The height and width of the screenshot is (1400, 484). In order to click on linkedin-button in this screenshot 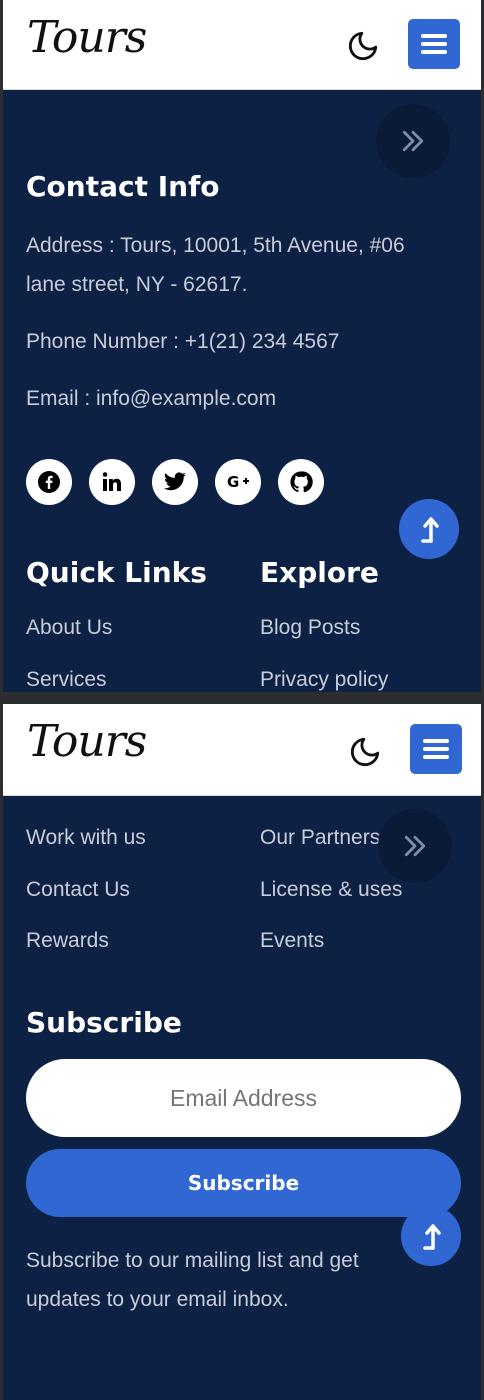, I will do `click(112, 482)`.